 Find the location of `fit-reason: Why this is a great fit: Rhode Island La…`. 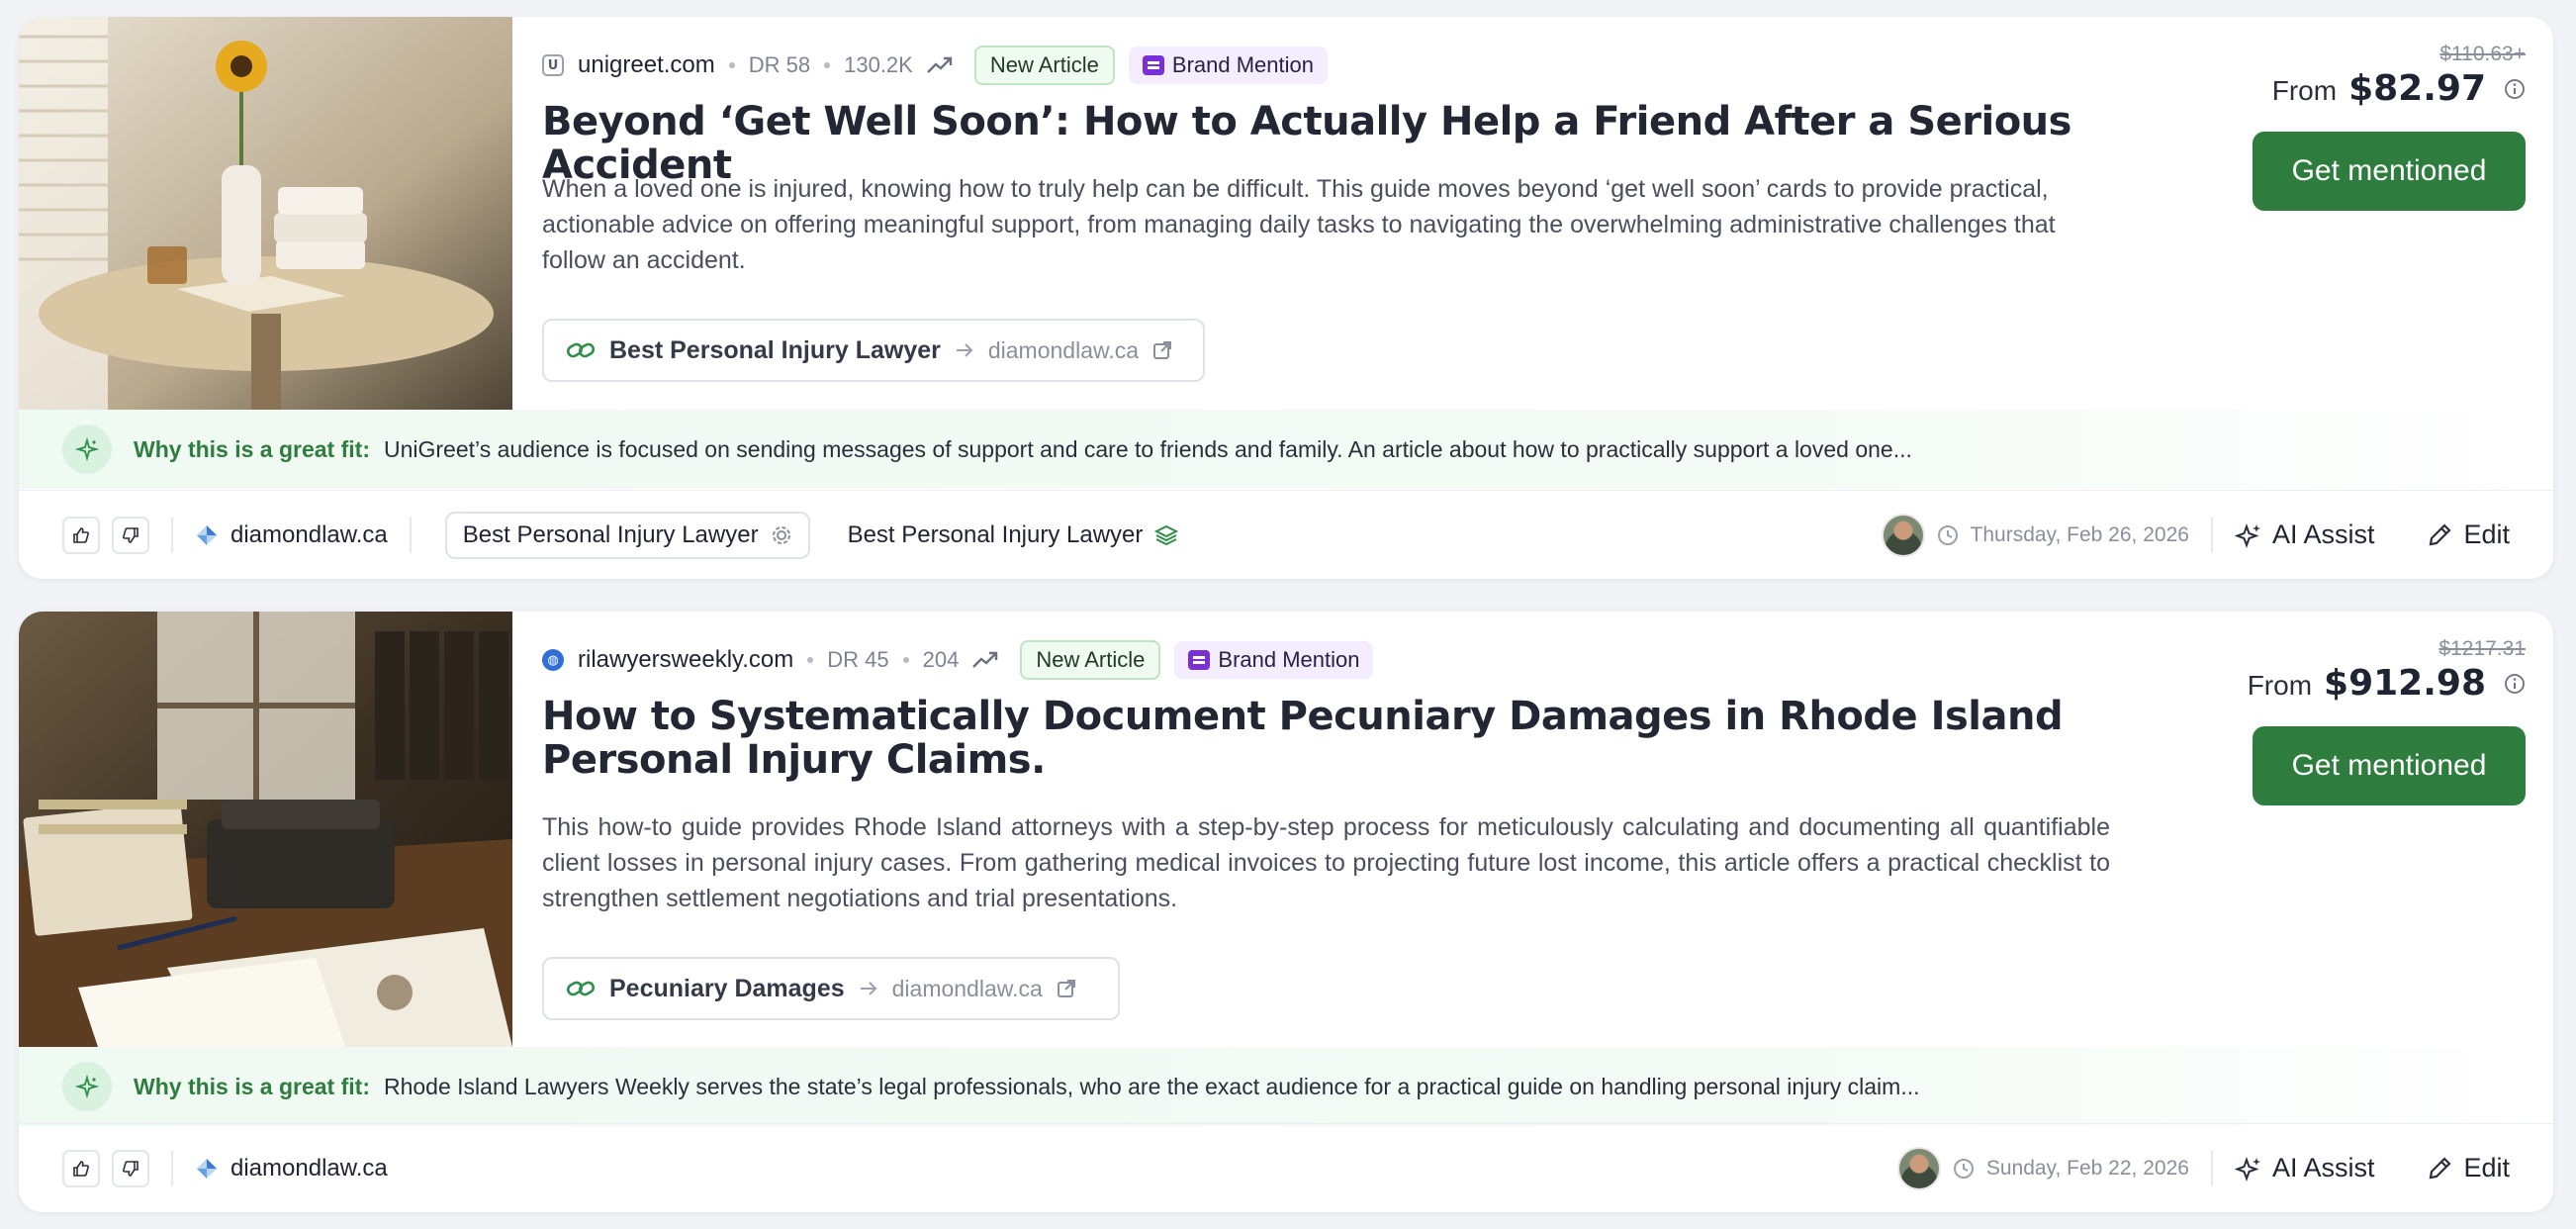

fit-reason: Why this is a great fit: Rhode Island La… is located at coordinates (1286, 1086).